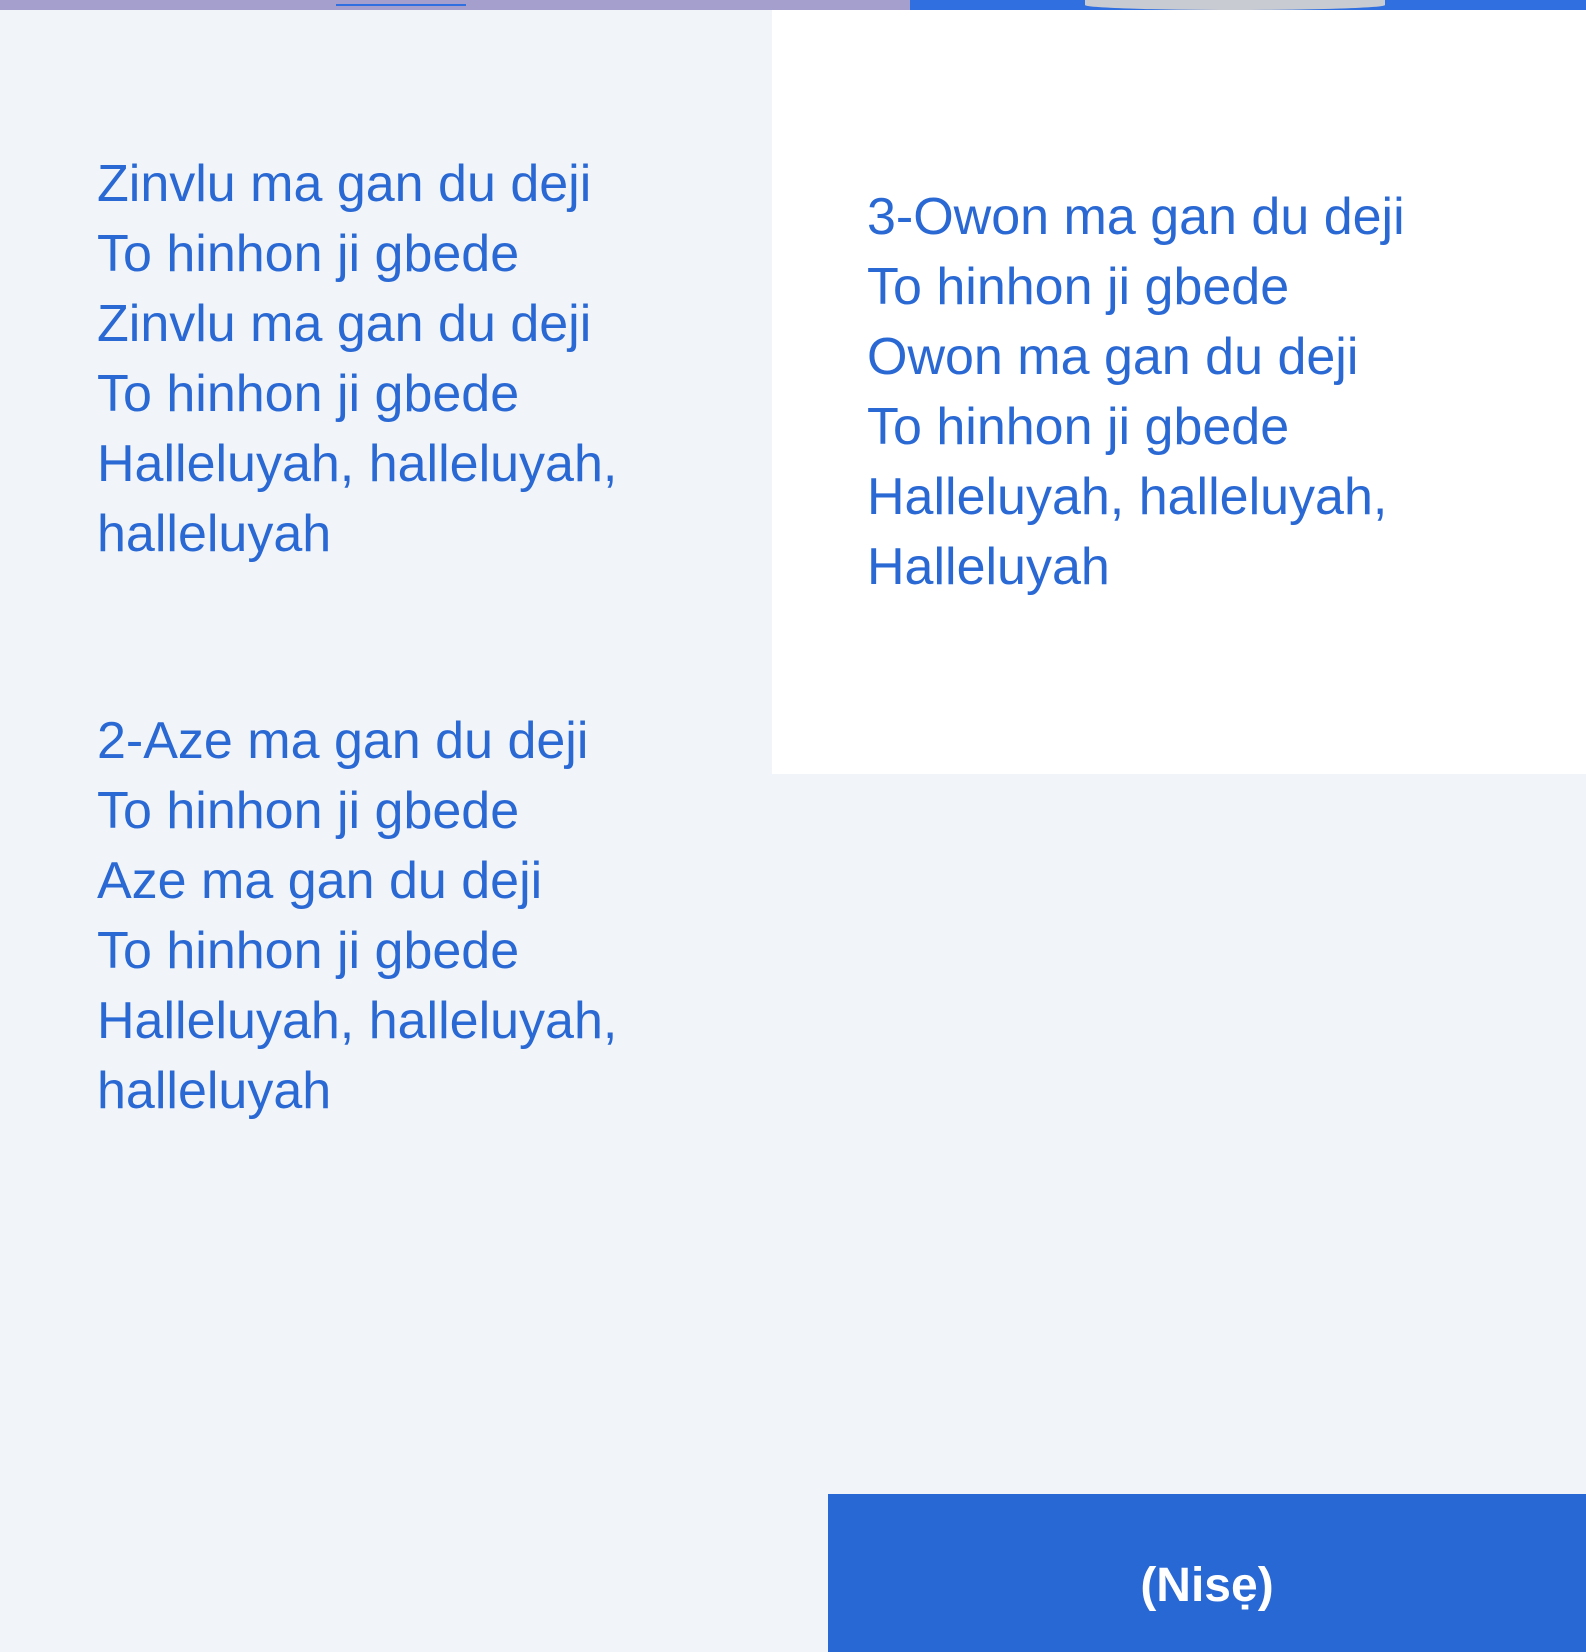 The height and width of the screenshot is (1652, 1586). Describe the element at coordinates (1113, 357) in the screenshot. I see `lyric-line: Owon ma gan du deji` at that location.